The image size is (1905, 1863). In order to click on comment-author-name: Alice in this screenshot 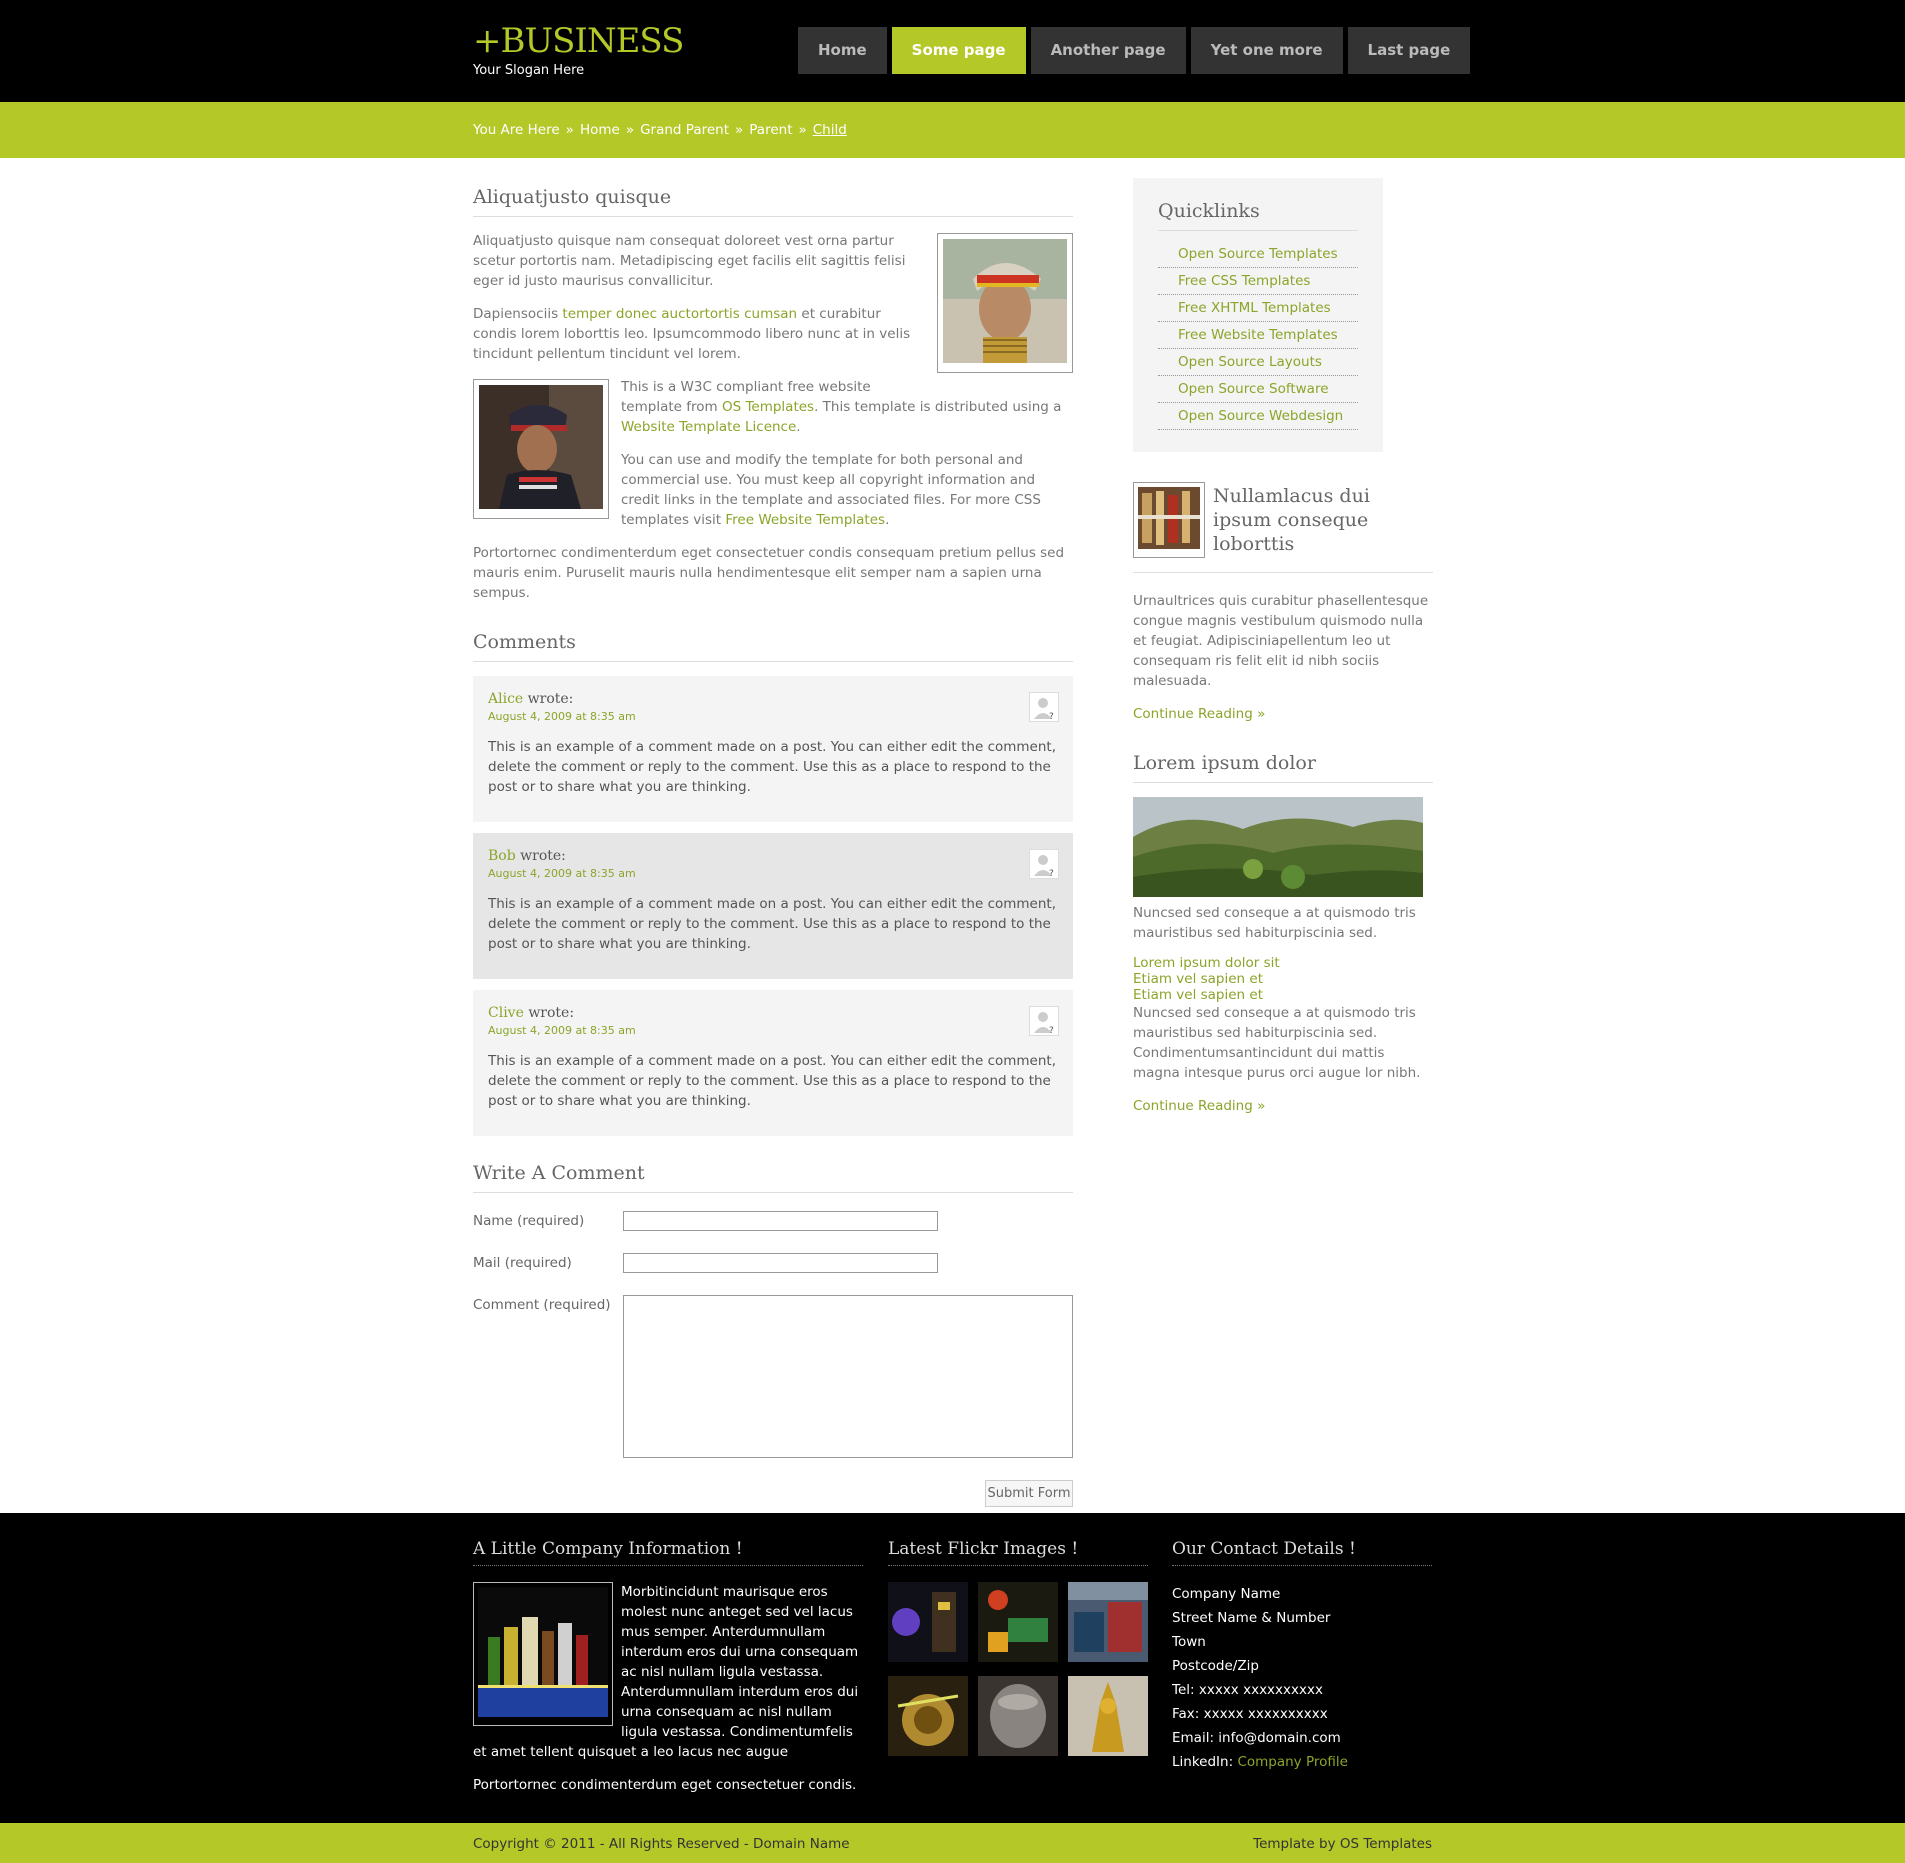, I will do `click(505, 699)`.